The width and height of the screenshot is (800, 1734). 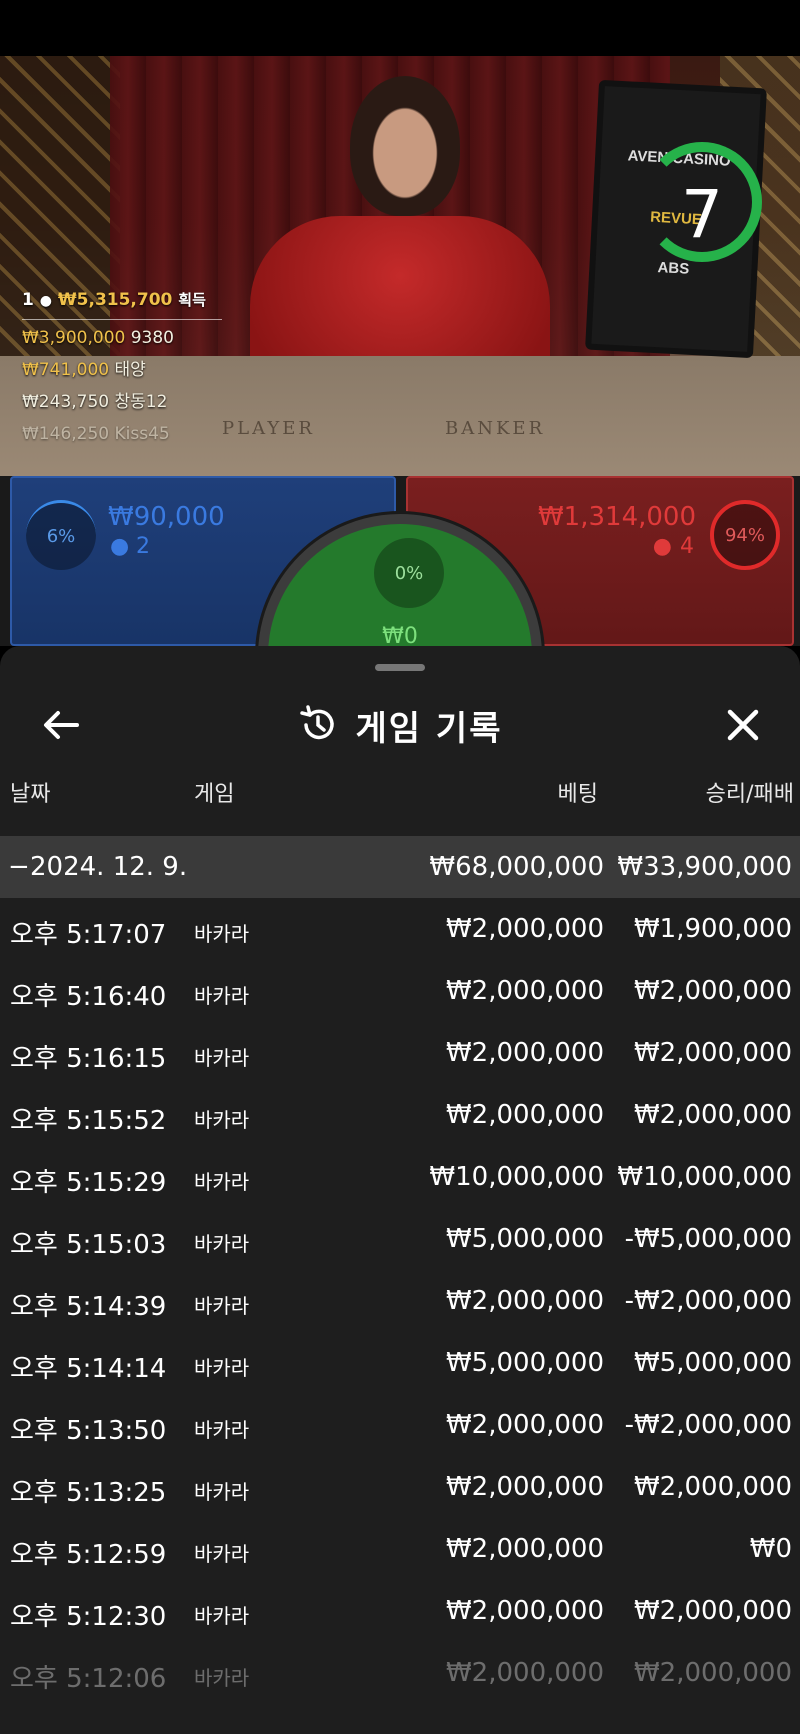 I want to click on row-time: 오후 5:12:59, so click(x=88, y=1555).